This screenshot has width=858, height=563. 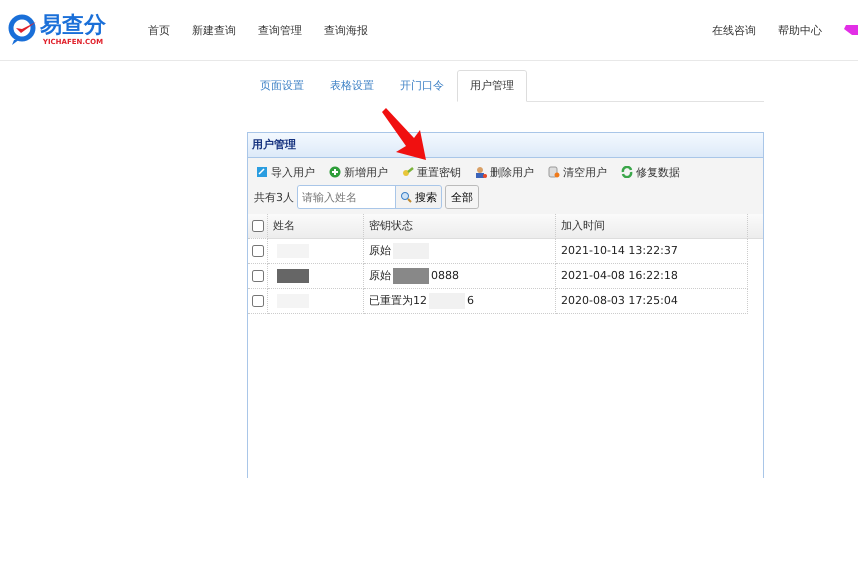 I want to click on search-button: 搜索, so click(x=418, y=197).